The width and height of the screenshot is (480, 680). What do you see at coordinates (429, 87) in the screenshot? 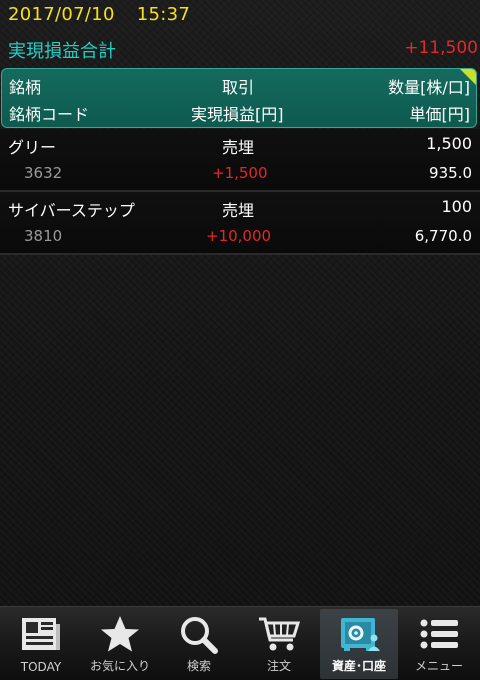
I see `header-quantity: 数量[株/口]` at bounding box center [429, 87].